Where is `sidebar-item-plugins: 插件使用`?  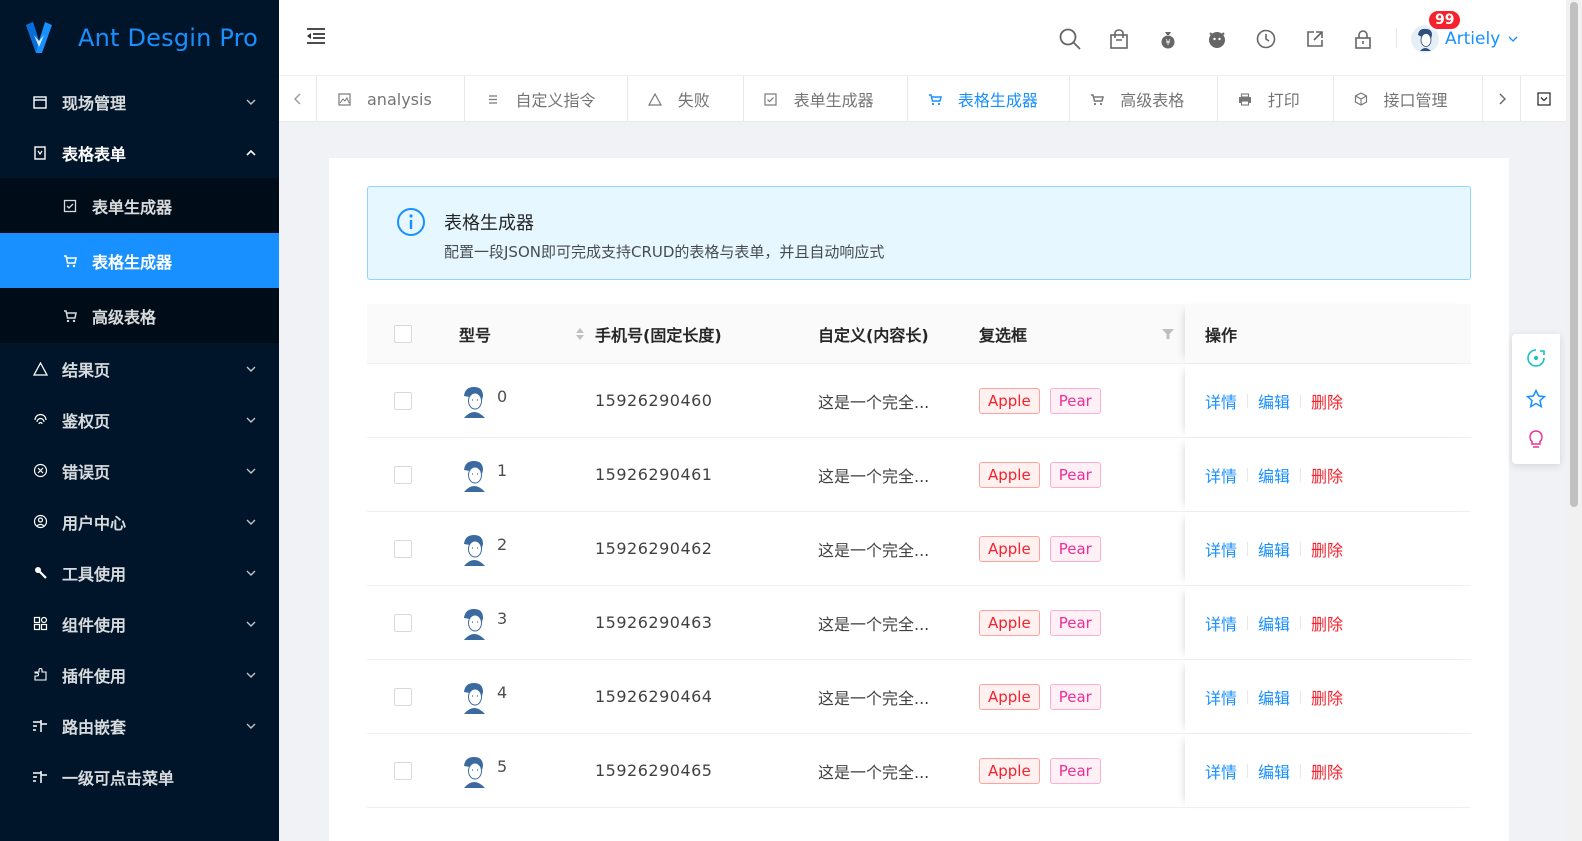 sidebar-item-plugins: 插件使用 is located at coordinates (139, 674).